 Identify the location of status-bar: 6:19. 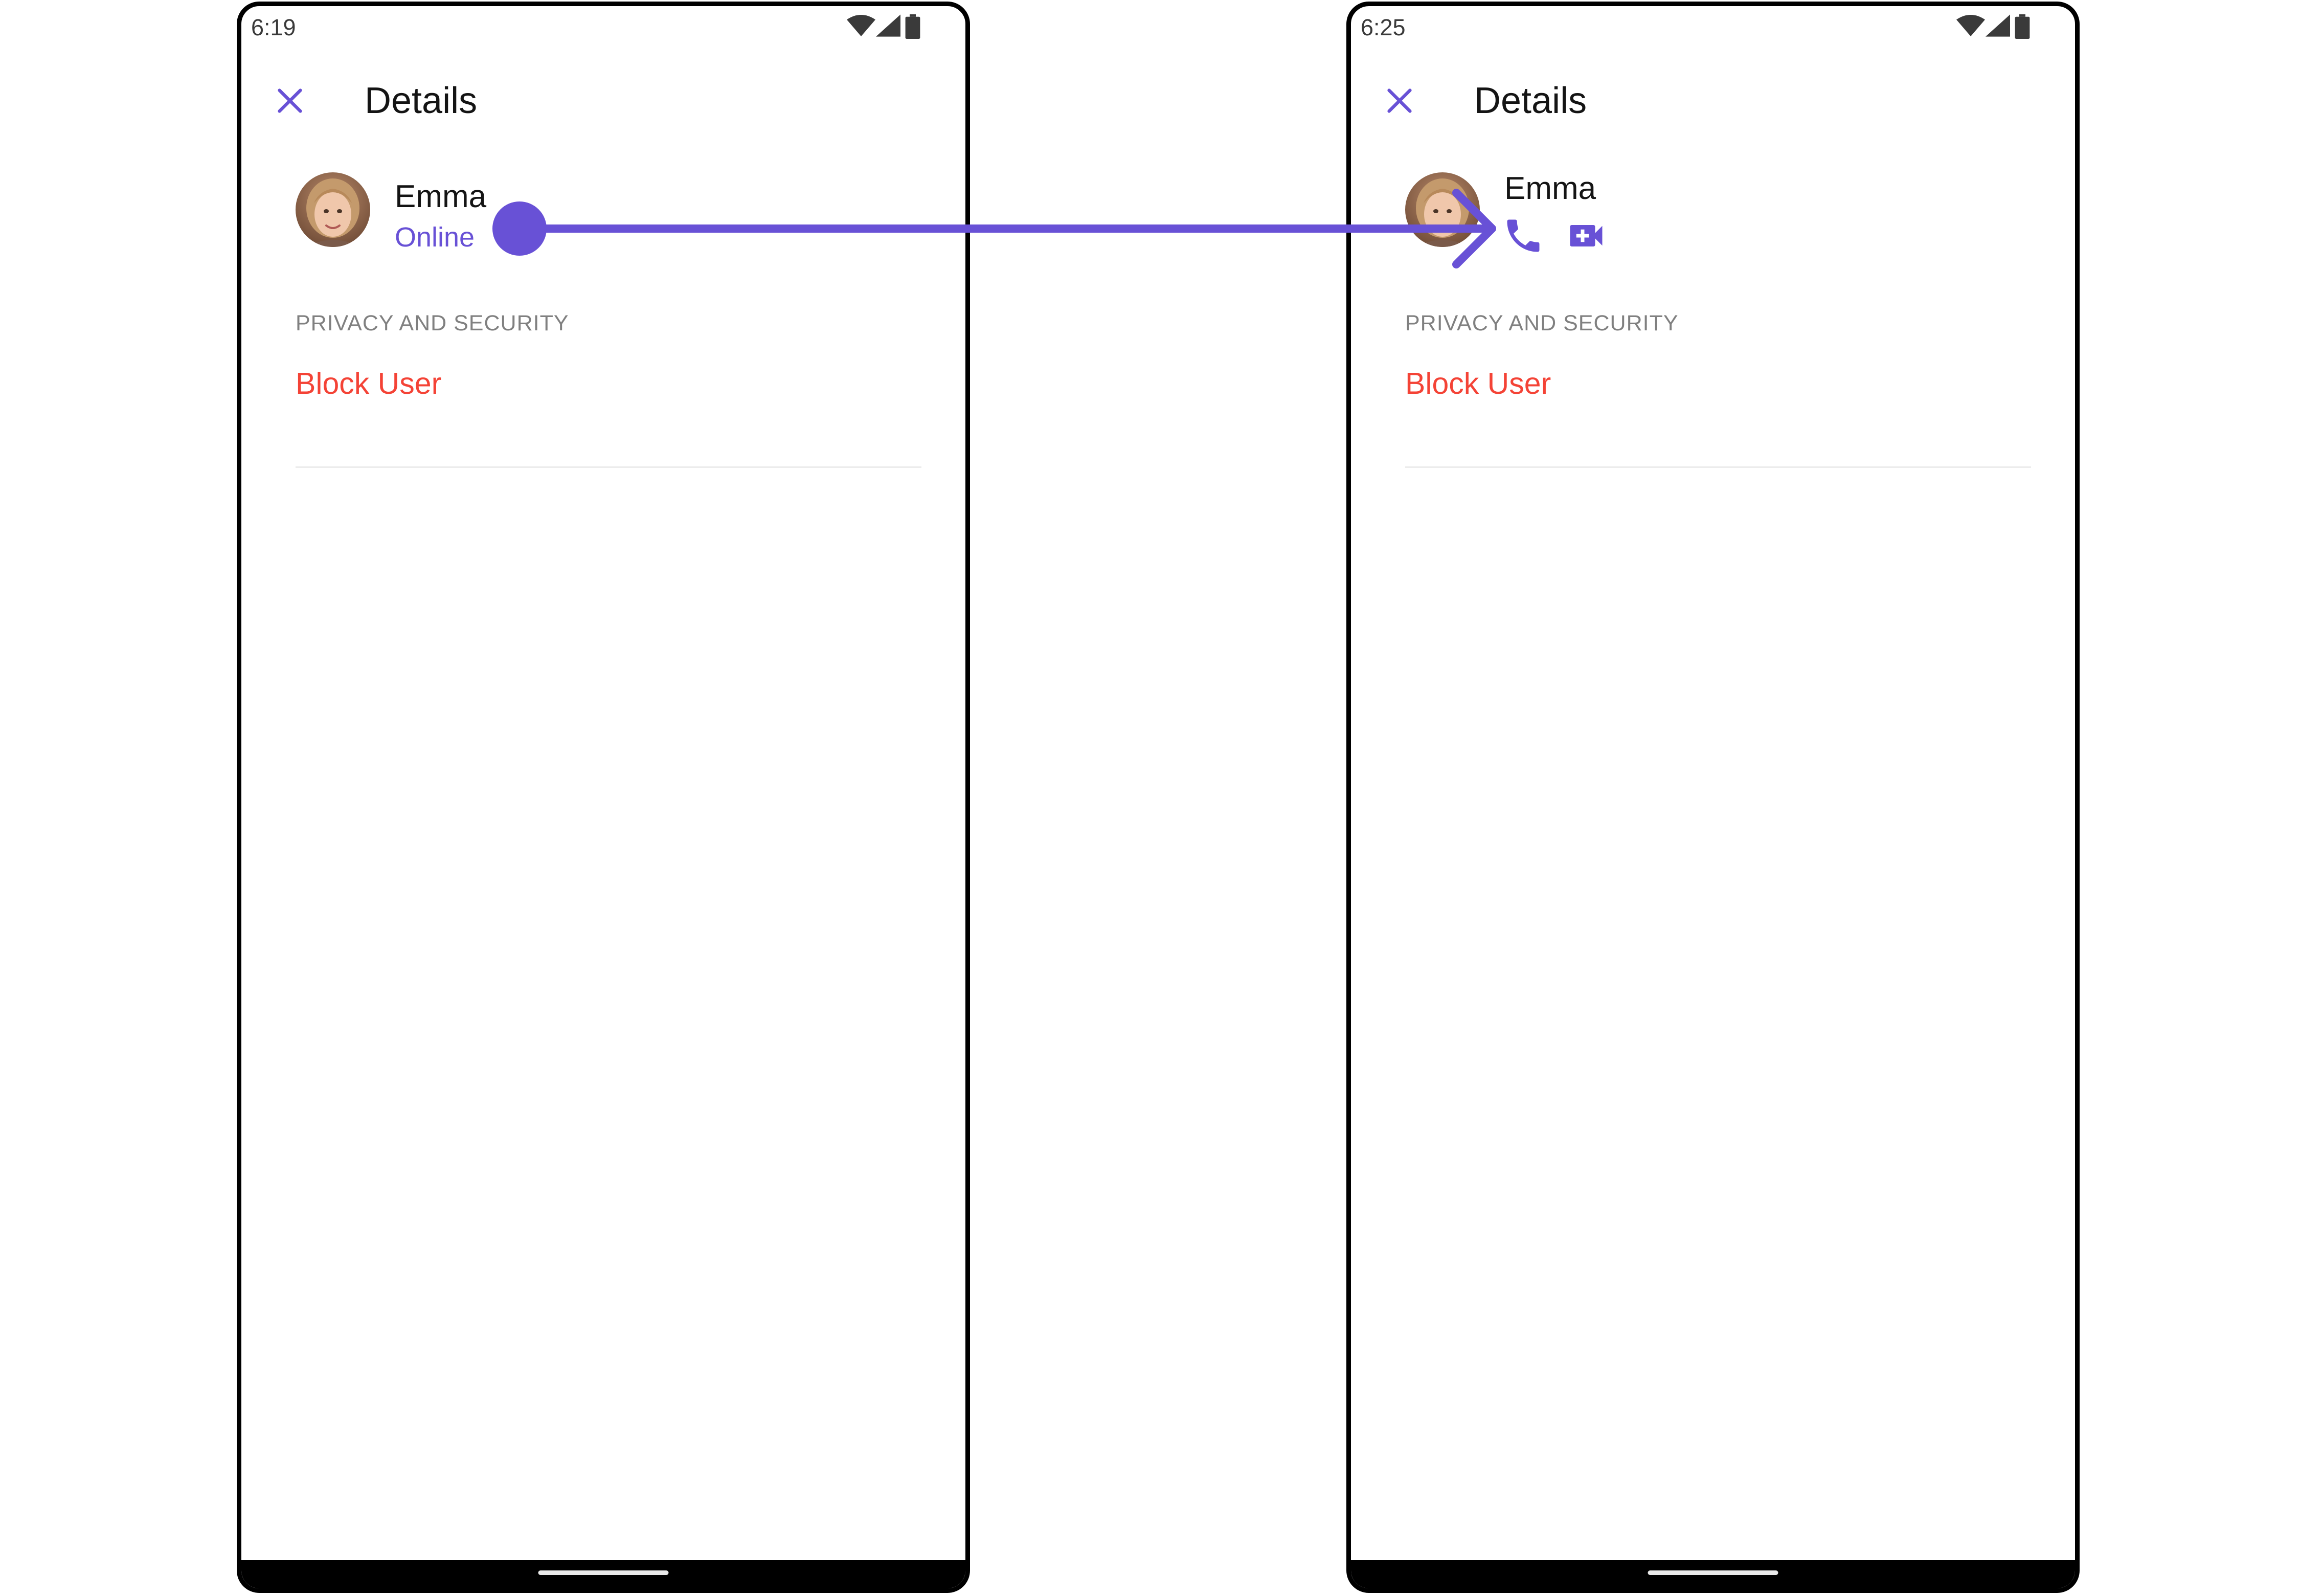
(603, 27).